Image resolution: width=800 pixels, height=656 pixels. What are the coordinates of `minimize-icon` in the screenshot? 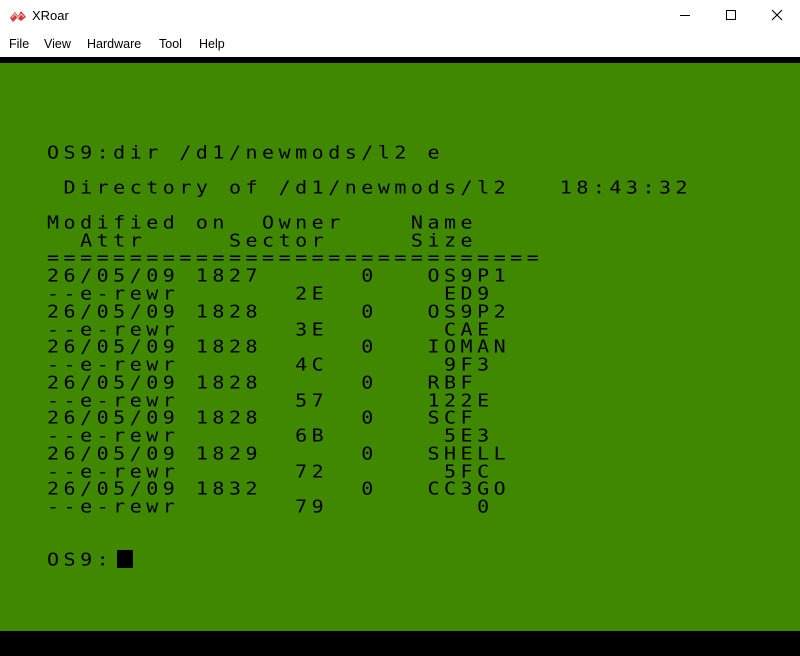 It's located at (685, 17).